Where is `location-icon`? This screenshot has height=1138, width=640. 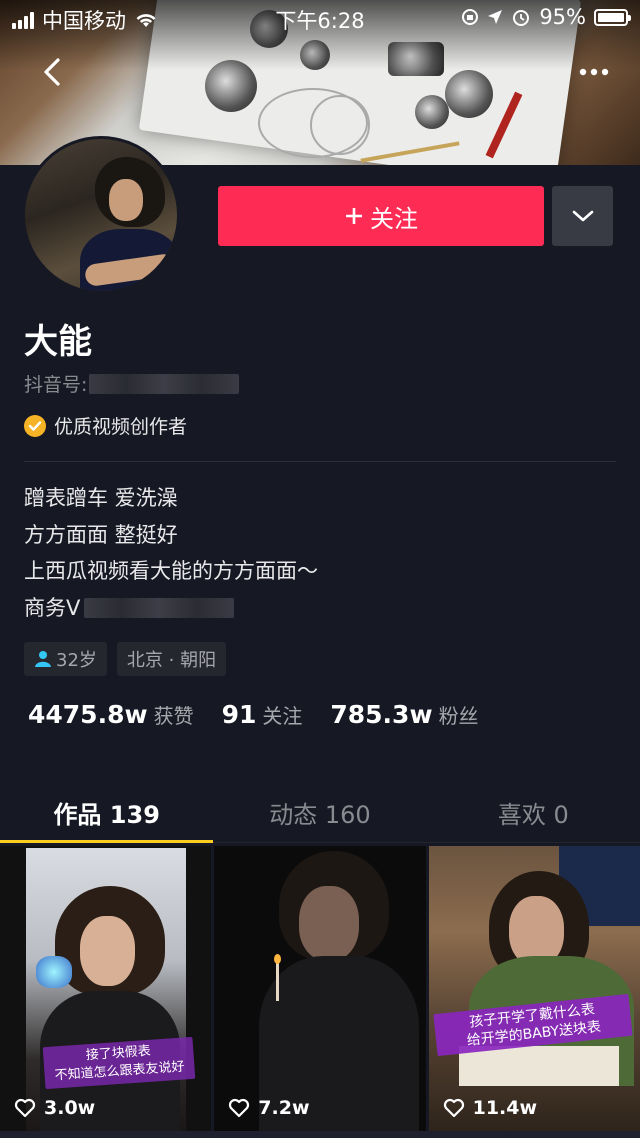 location-icon is located at coordinates (495, 17).